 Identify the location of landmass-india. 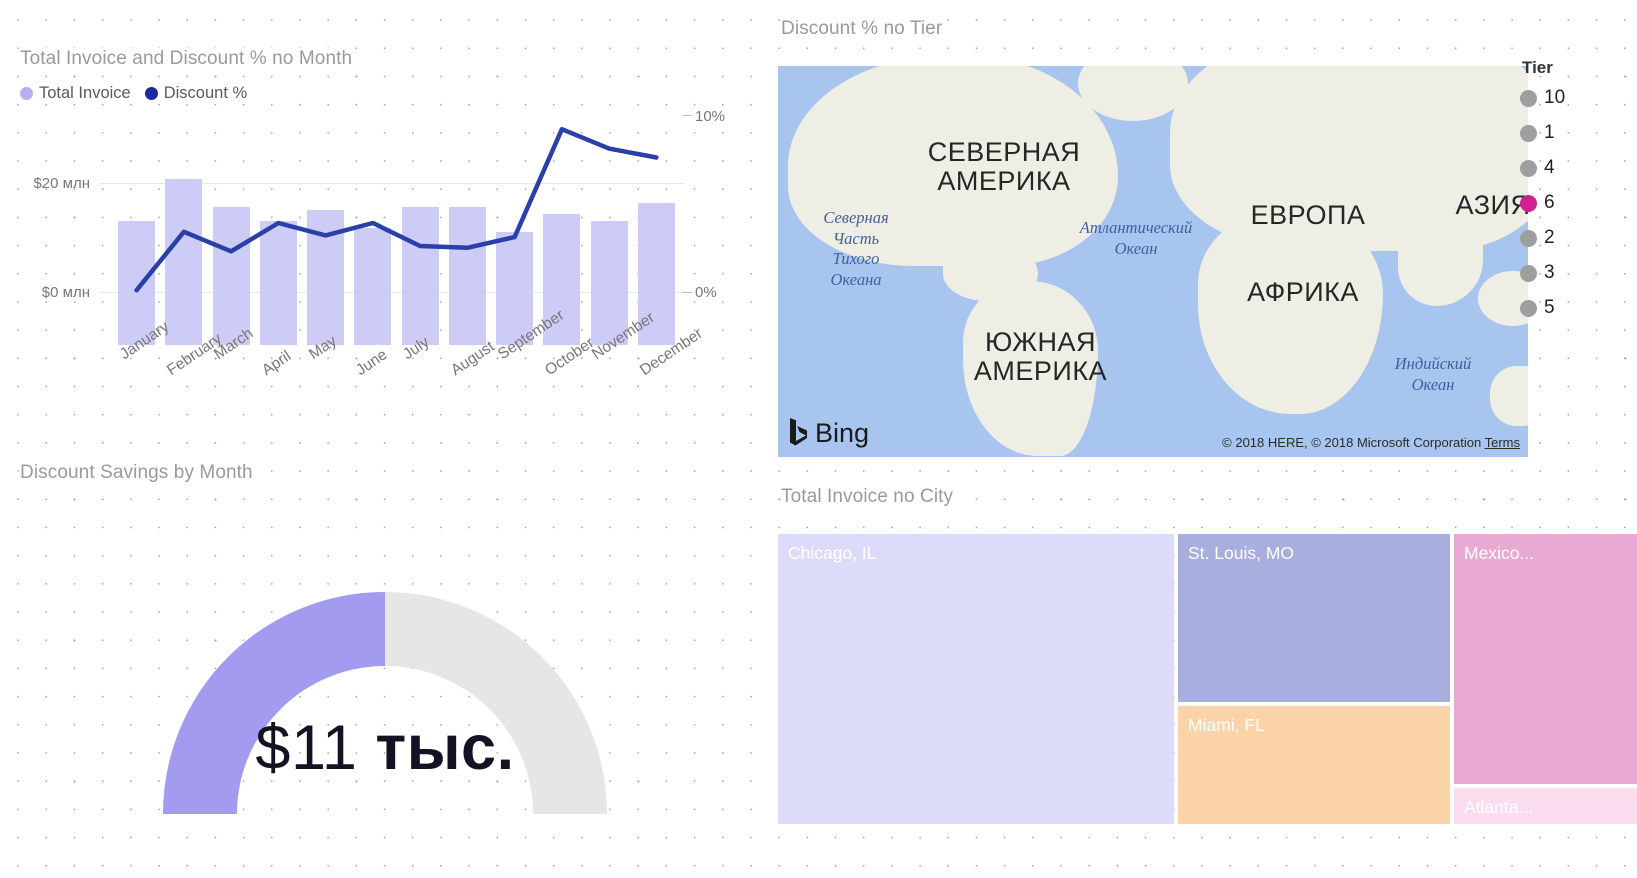
(1440, 263).